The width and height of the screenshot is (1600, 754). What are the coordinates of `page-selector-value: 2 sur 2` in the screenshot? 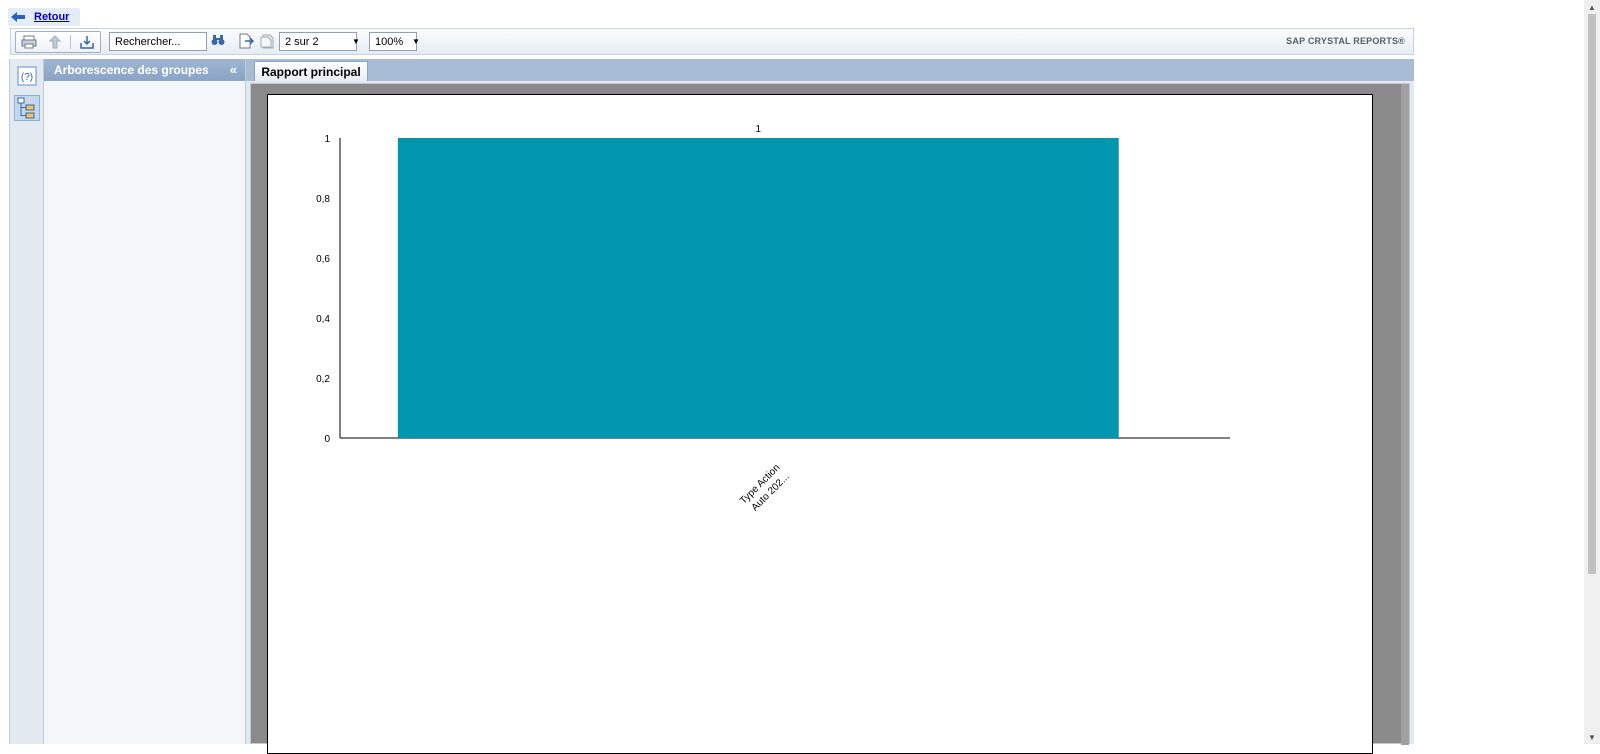 It's located at (302, 41).